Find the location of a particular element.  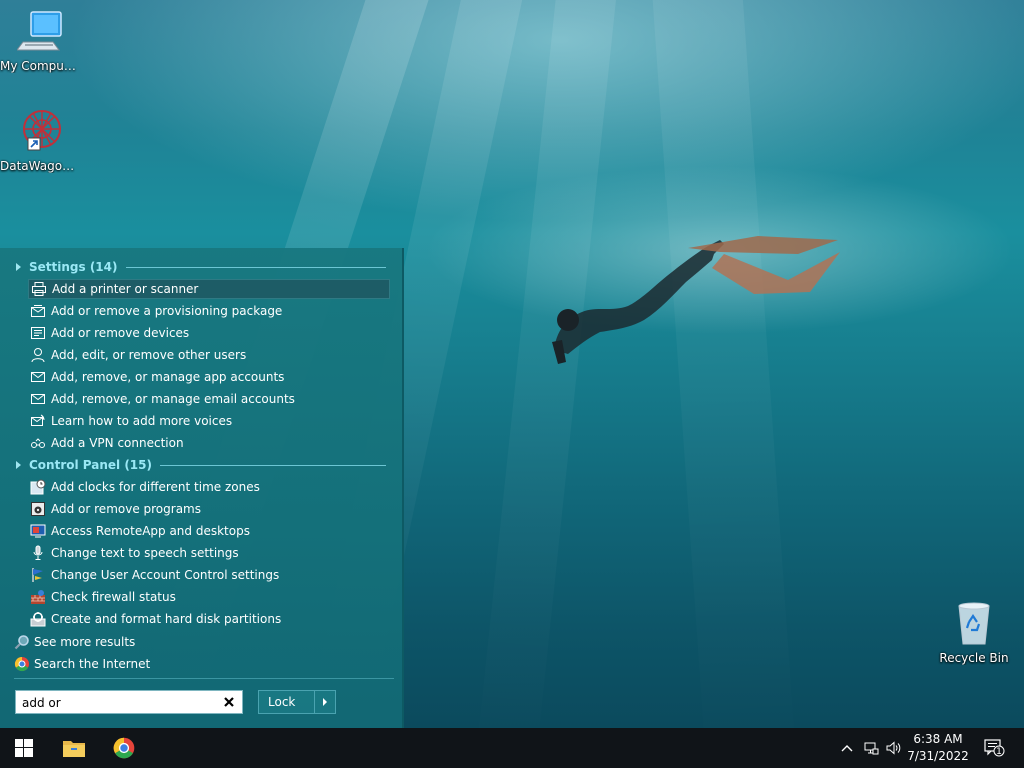

result-remoteapp: Access RemoteApp and desktops is located at coordinates (209, 531).